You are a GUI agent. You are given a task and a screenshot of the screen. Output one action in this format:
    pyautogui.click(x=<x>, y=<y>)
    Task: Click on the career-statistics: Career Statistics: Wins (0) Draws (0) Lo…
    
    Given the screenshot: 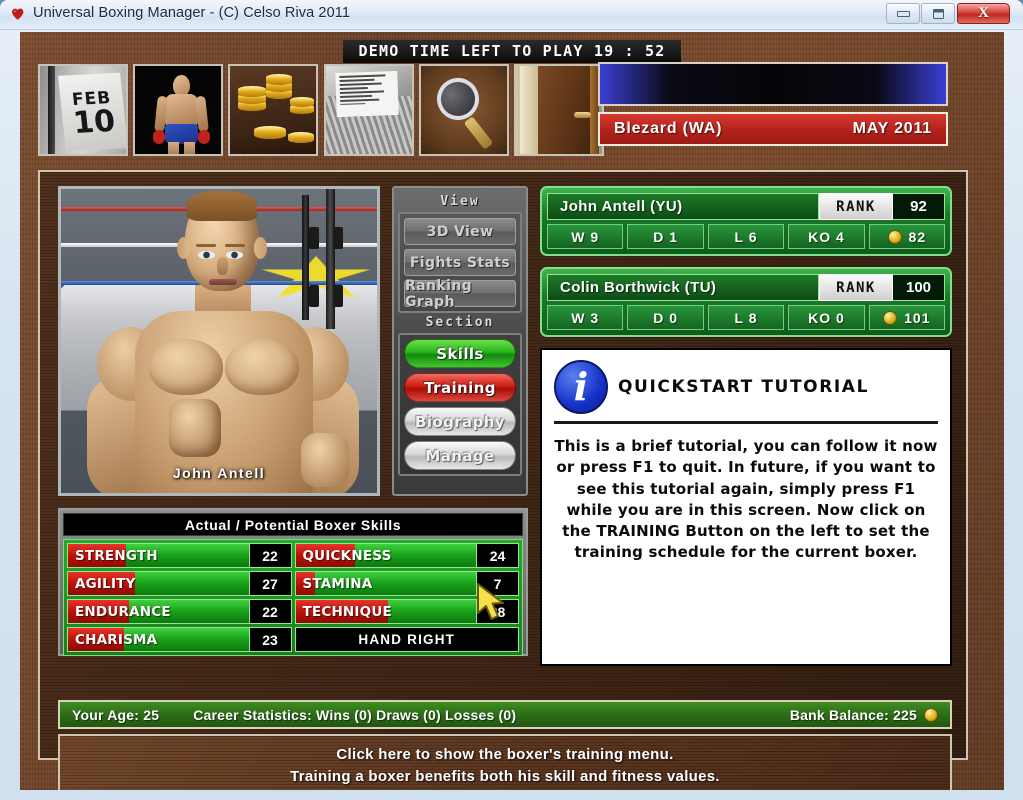 What is the action you would take?
    pyautogui.click(x=355, y=714)
    